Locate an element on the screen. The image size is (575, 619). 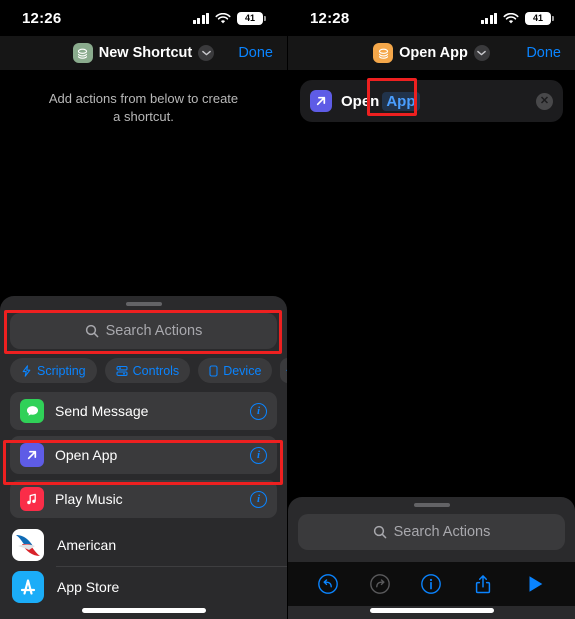
category-chips: Scripting Controls Device is located at coordinates (143, 366).